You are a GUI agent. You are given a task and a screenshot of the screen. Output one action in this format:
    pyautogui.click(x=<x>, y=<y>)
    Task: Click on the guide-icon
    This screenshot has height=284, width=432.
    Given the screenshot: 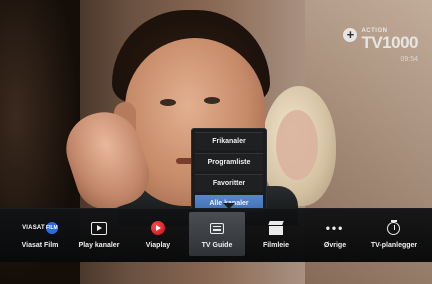 What is the action you would take?
    pyautogui.click(x=217, y=228)
    